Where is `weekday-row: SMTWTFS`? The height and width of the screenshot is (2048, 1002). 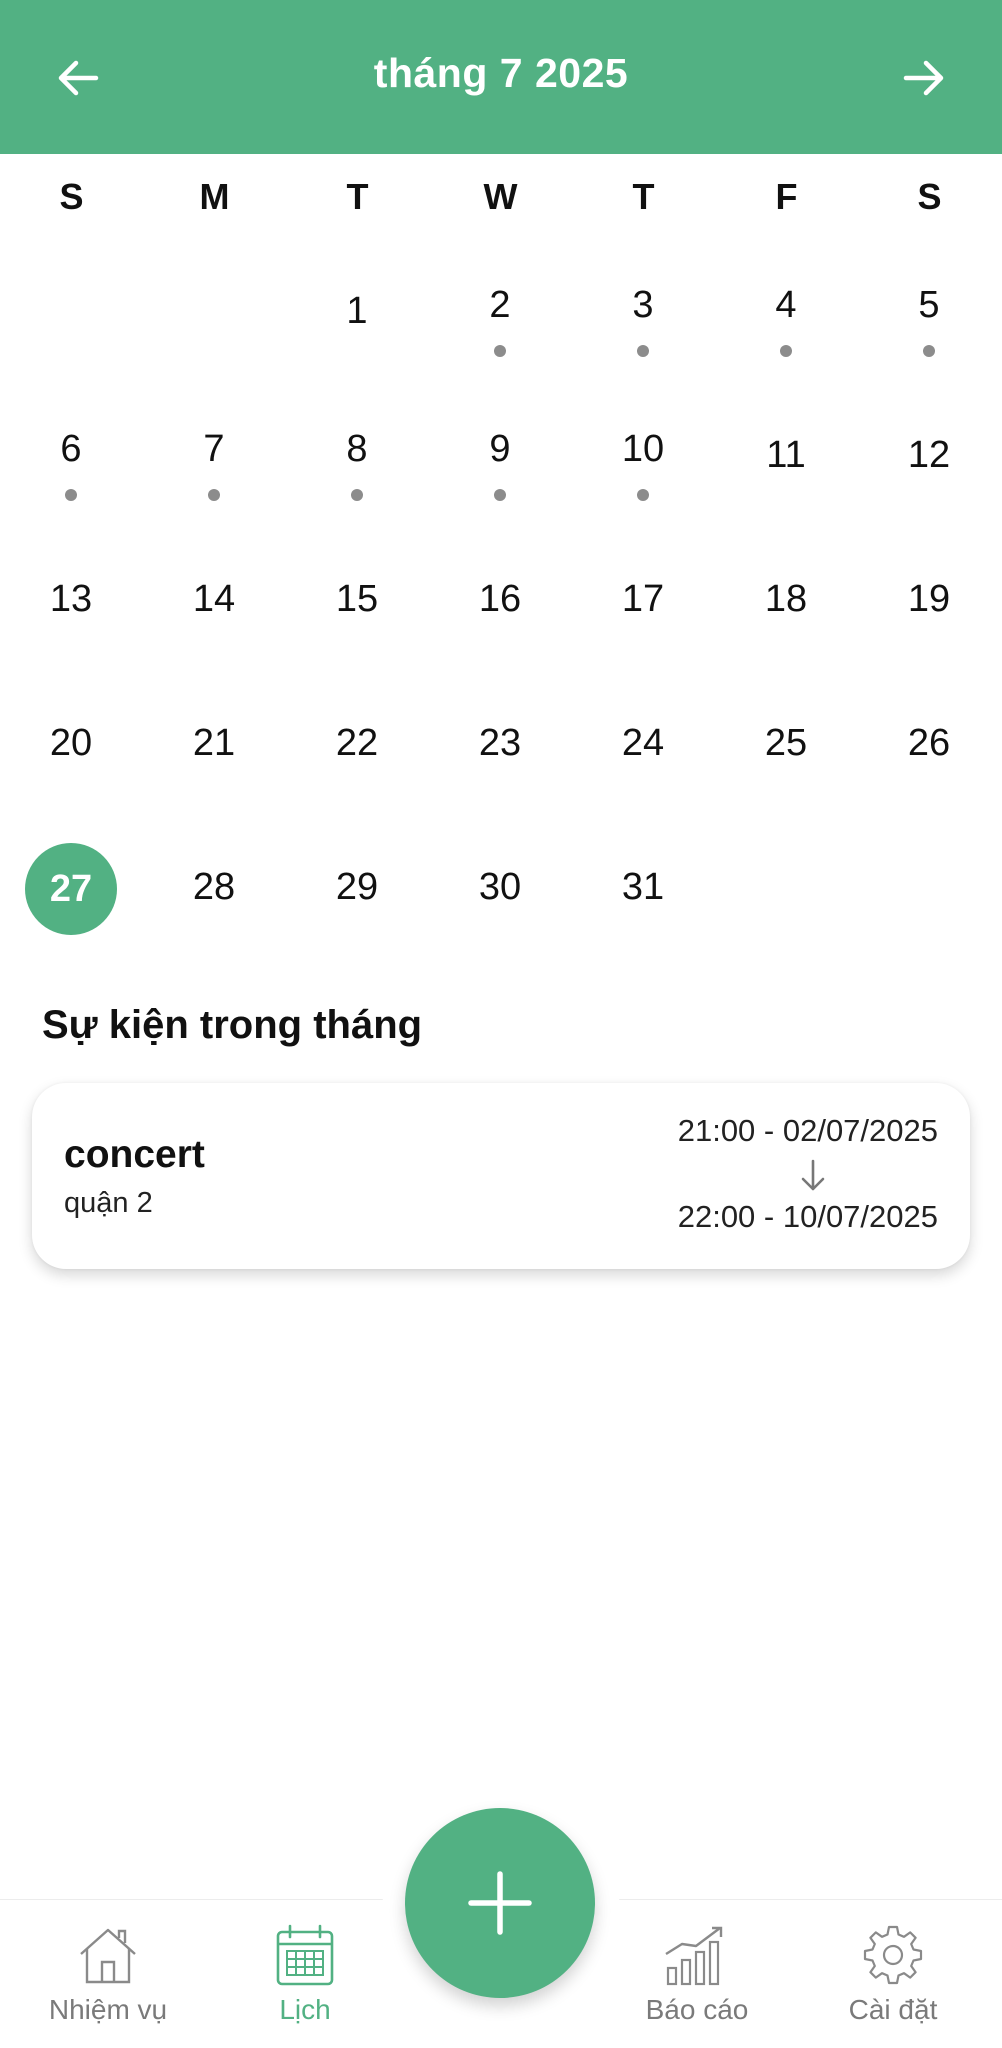
weekday-row: SMTWTFS is located at coordinates (501, 201).